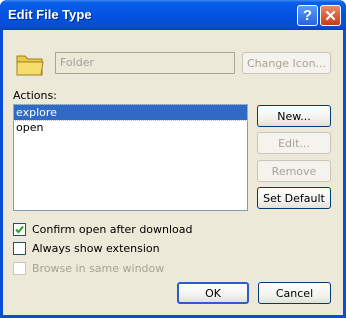 The image size is (346, 318). Describe the element at coordinates (30, 65) in the screenshot. I see `folder-icon` at that location.